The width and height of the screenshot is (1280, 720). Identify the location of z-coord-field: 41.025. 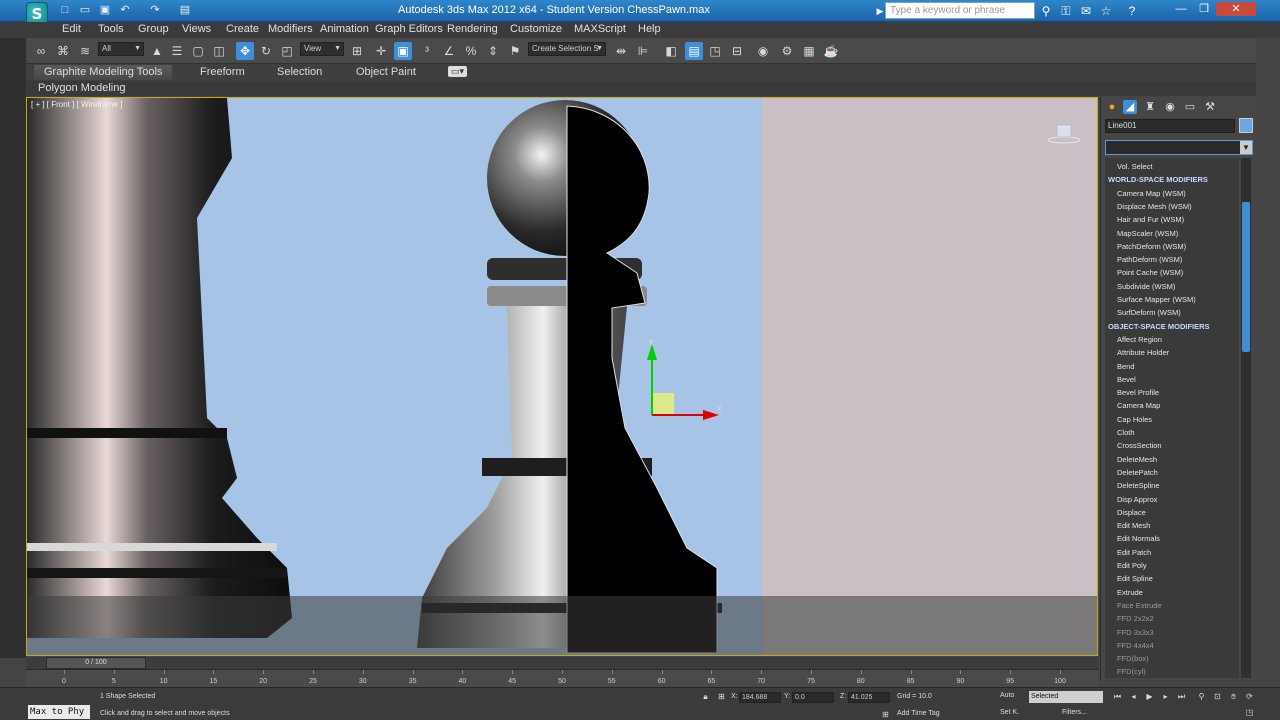
(869, 697).